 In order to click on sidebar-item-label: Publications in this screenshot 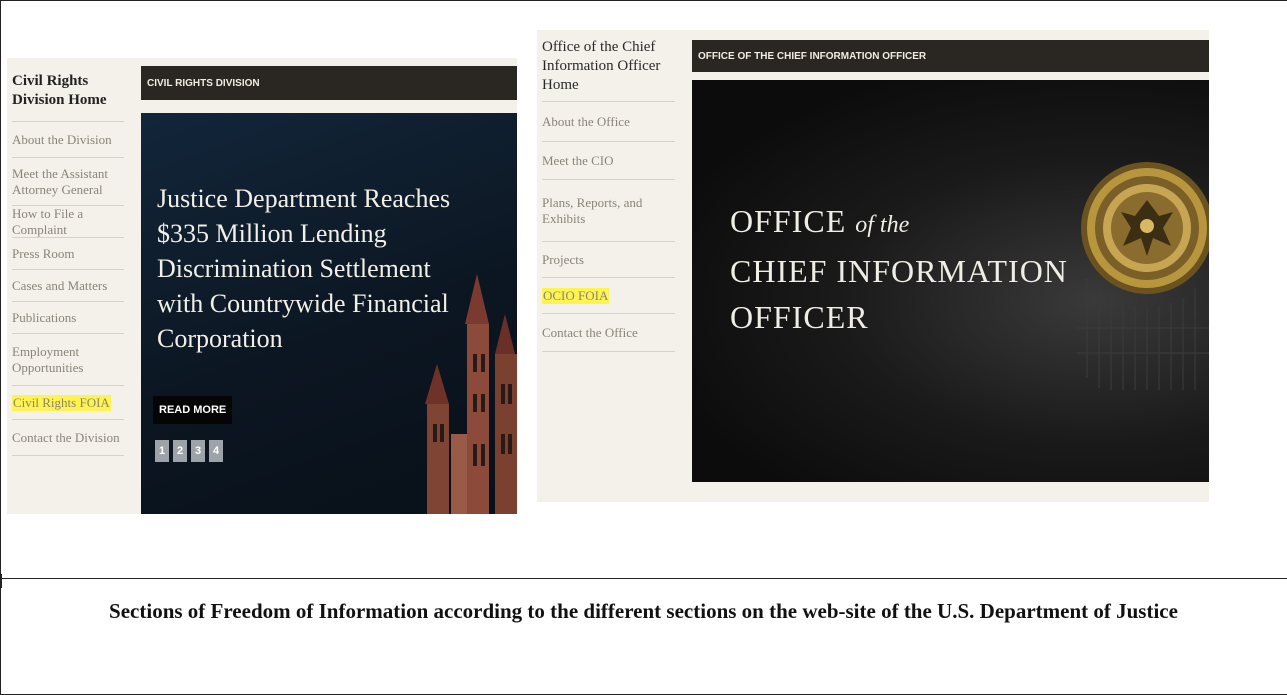, I will do `click(44, 317)`.